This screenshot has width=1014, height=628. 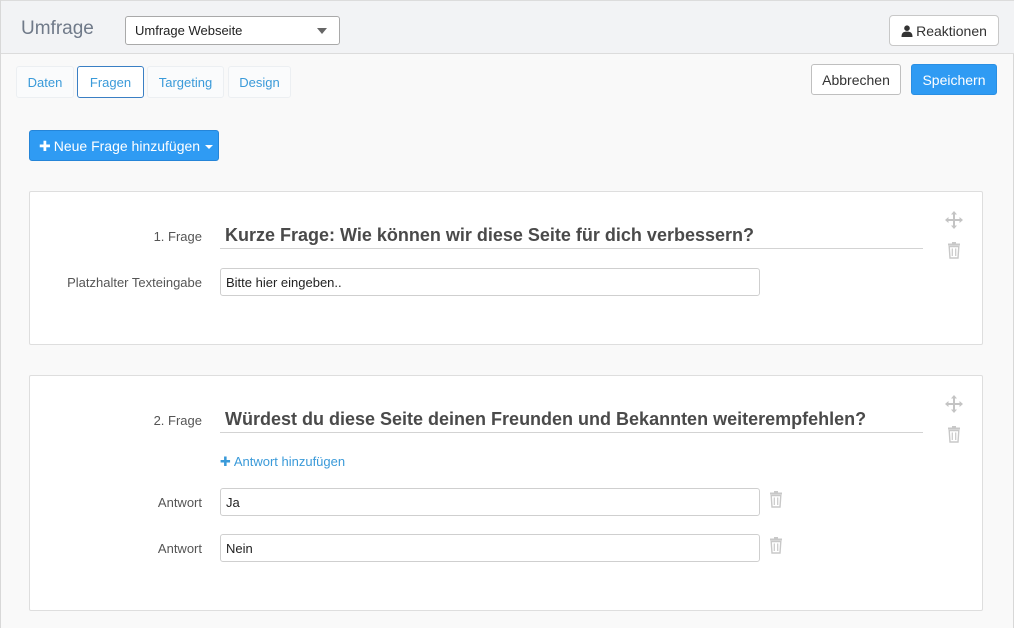 I want to click on app-title: Umfrage, so click(x=57, y=28).